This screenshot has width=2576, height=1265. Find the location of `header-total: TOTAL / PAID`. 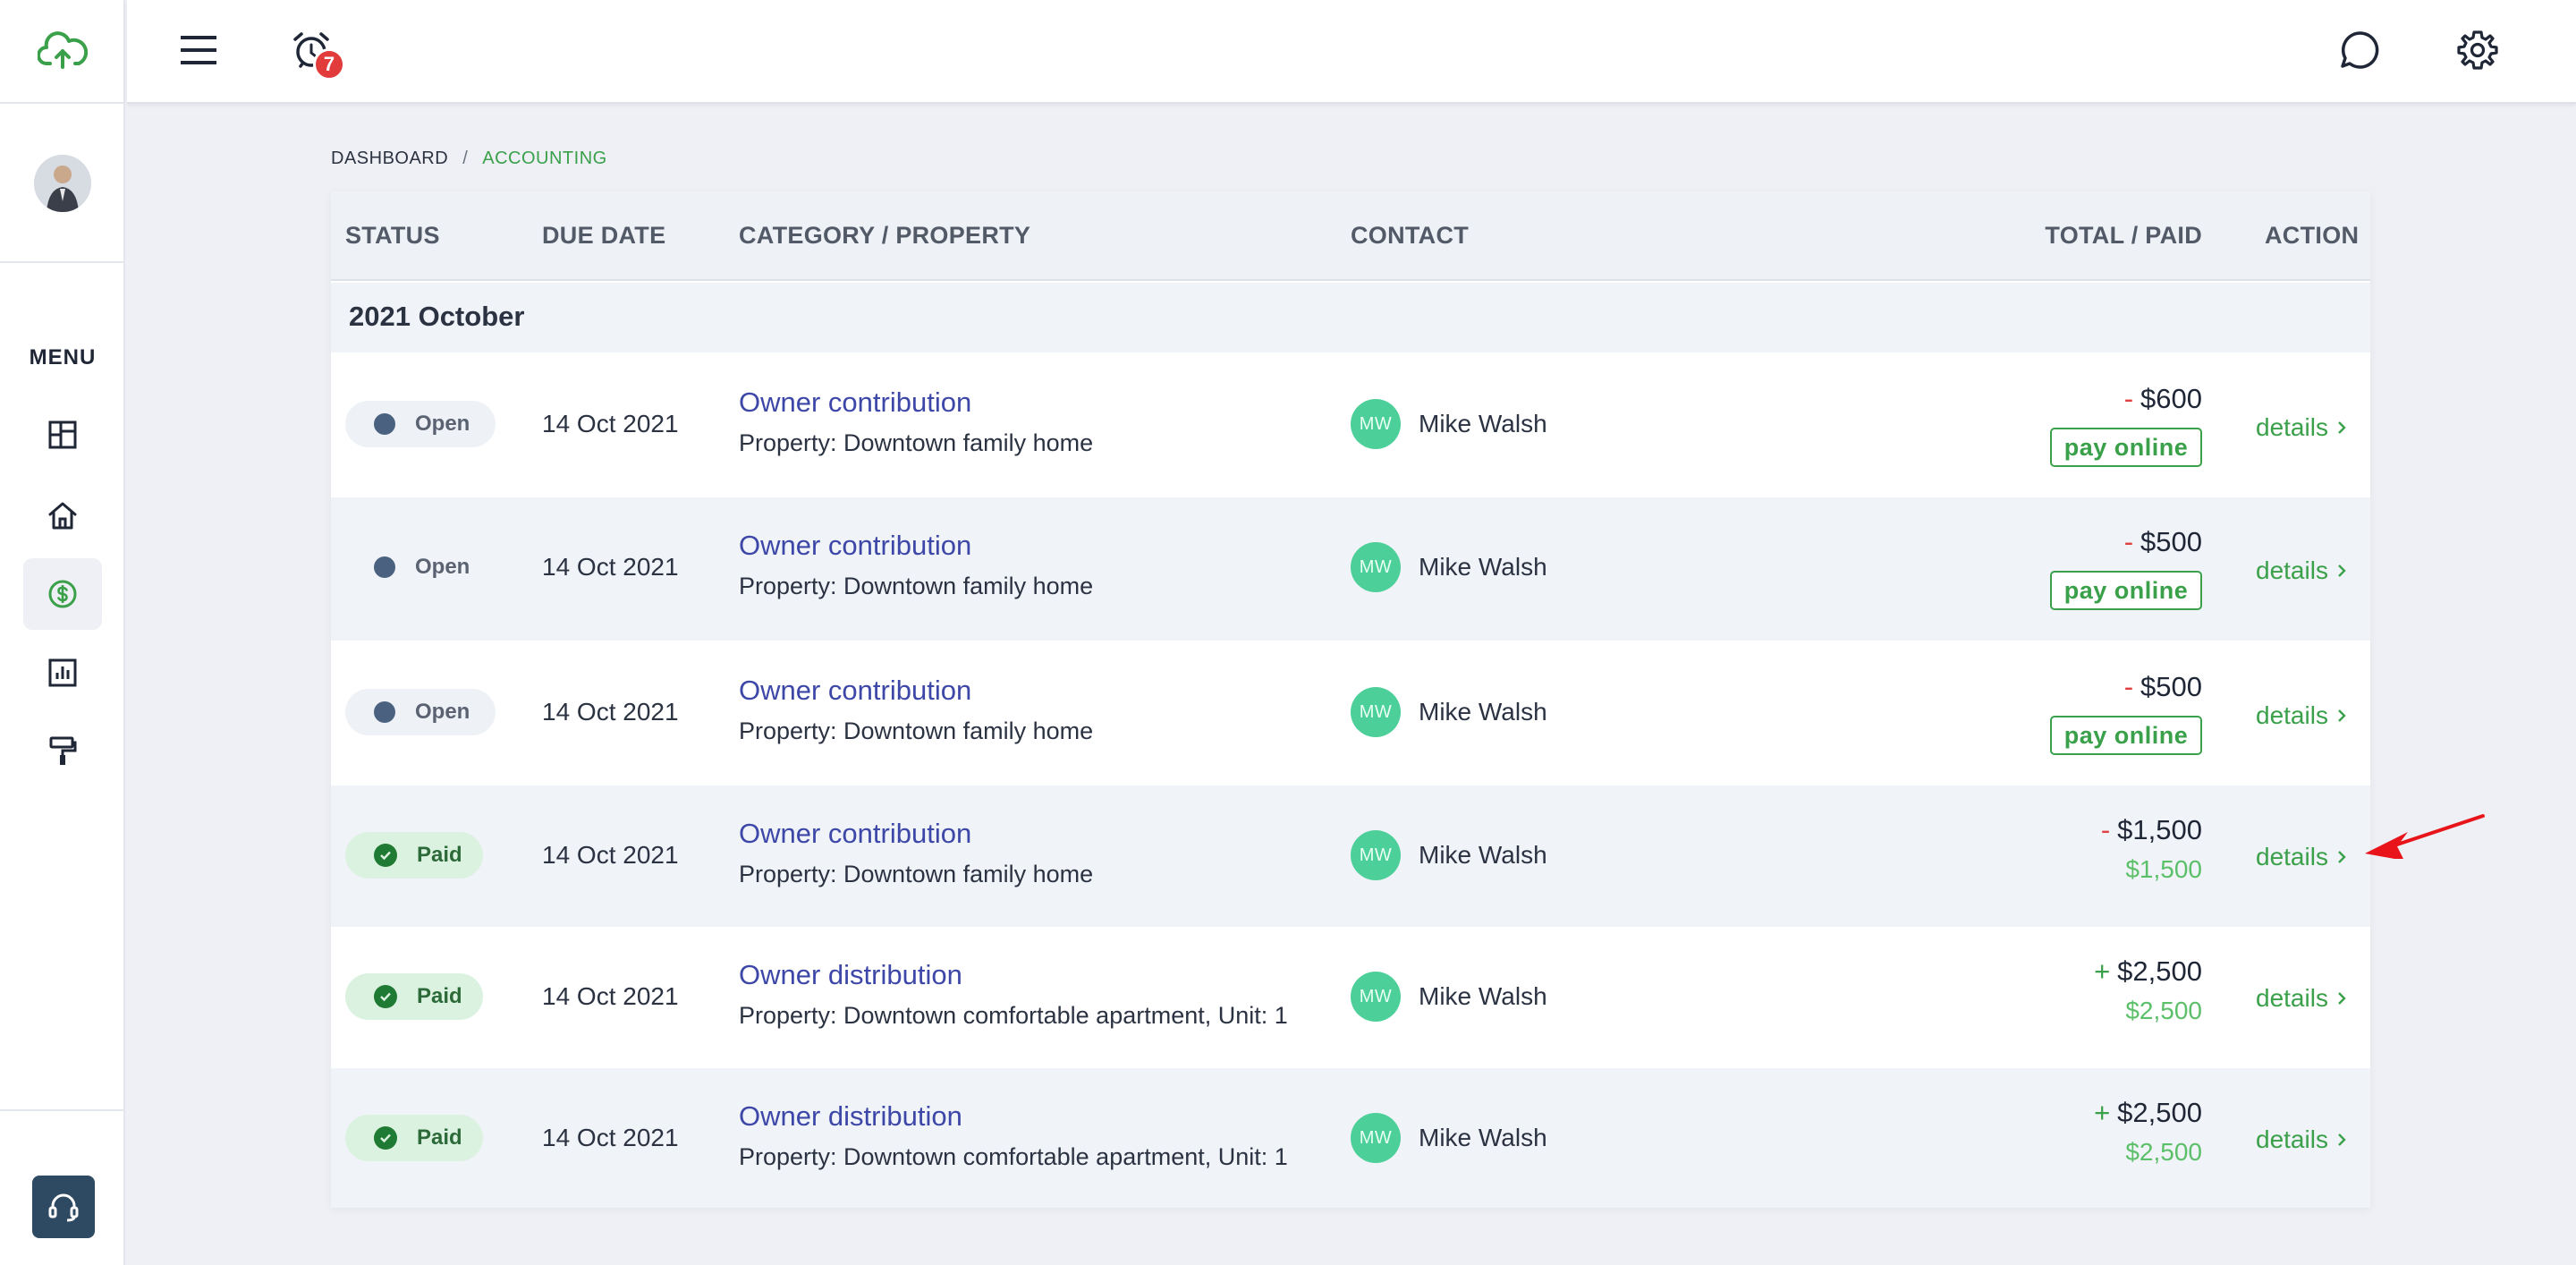

header-total: TOTAL / PAID is located at coordinates (2123, 236).